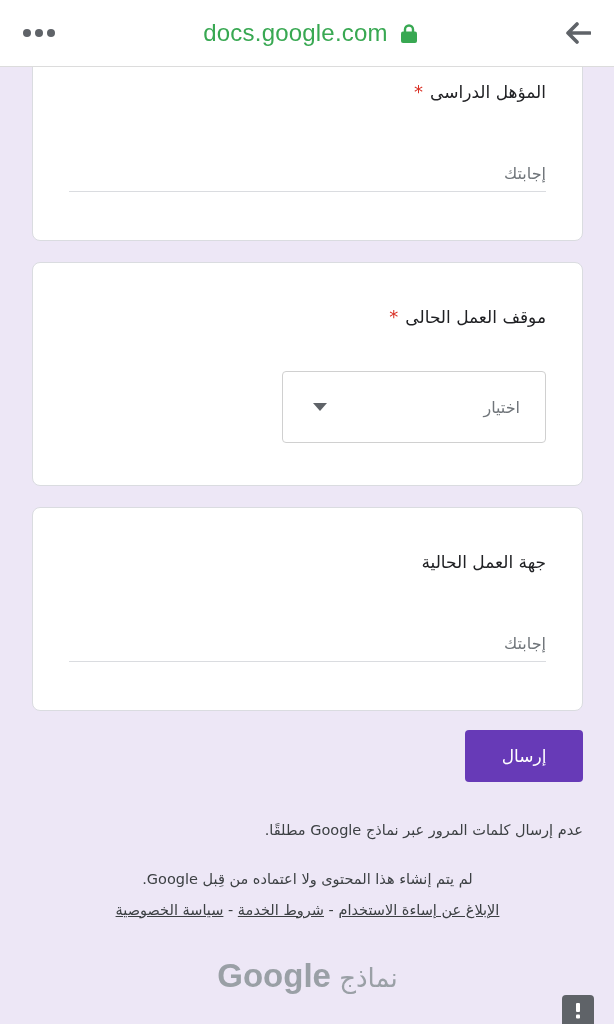  Describe the element at coordinates (475, 317) in the screenshot. I see `question-title: موقف العمل الحالى` at that location.